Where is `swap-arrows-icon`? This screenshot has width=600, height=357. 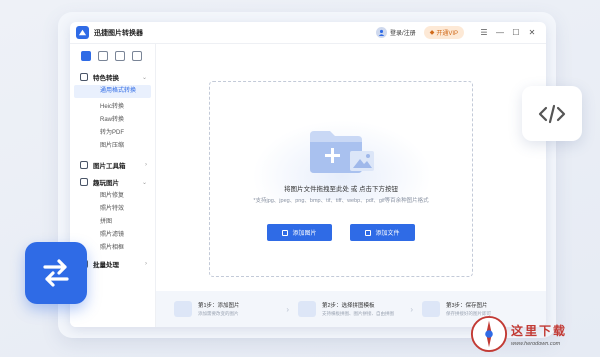 swap-arrows-icon is located at coordinates (56, 273).